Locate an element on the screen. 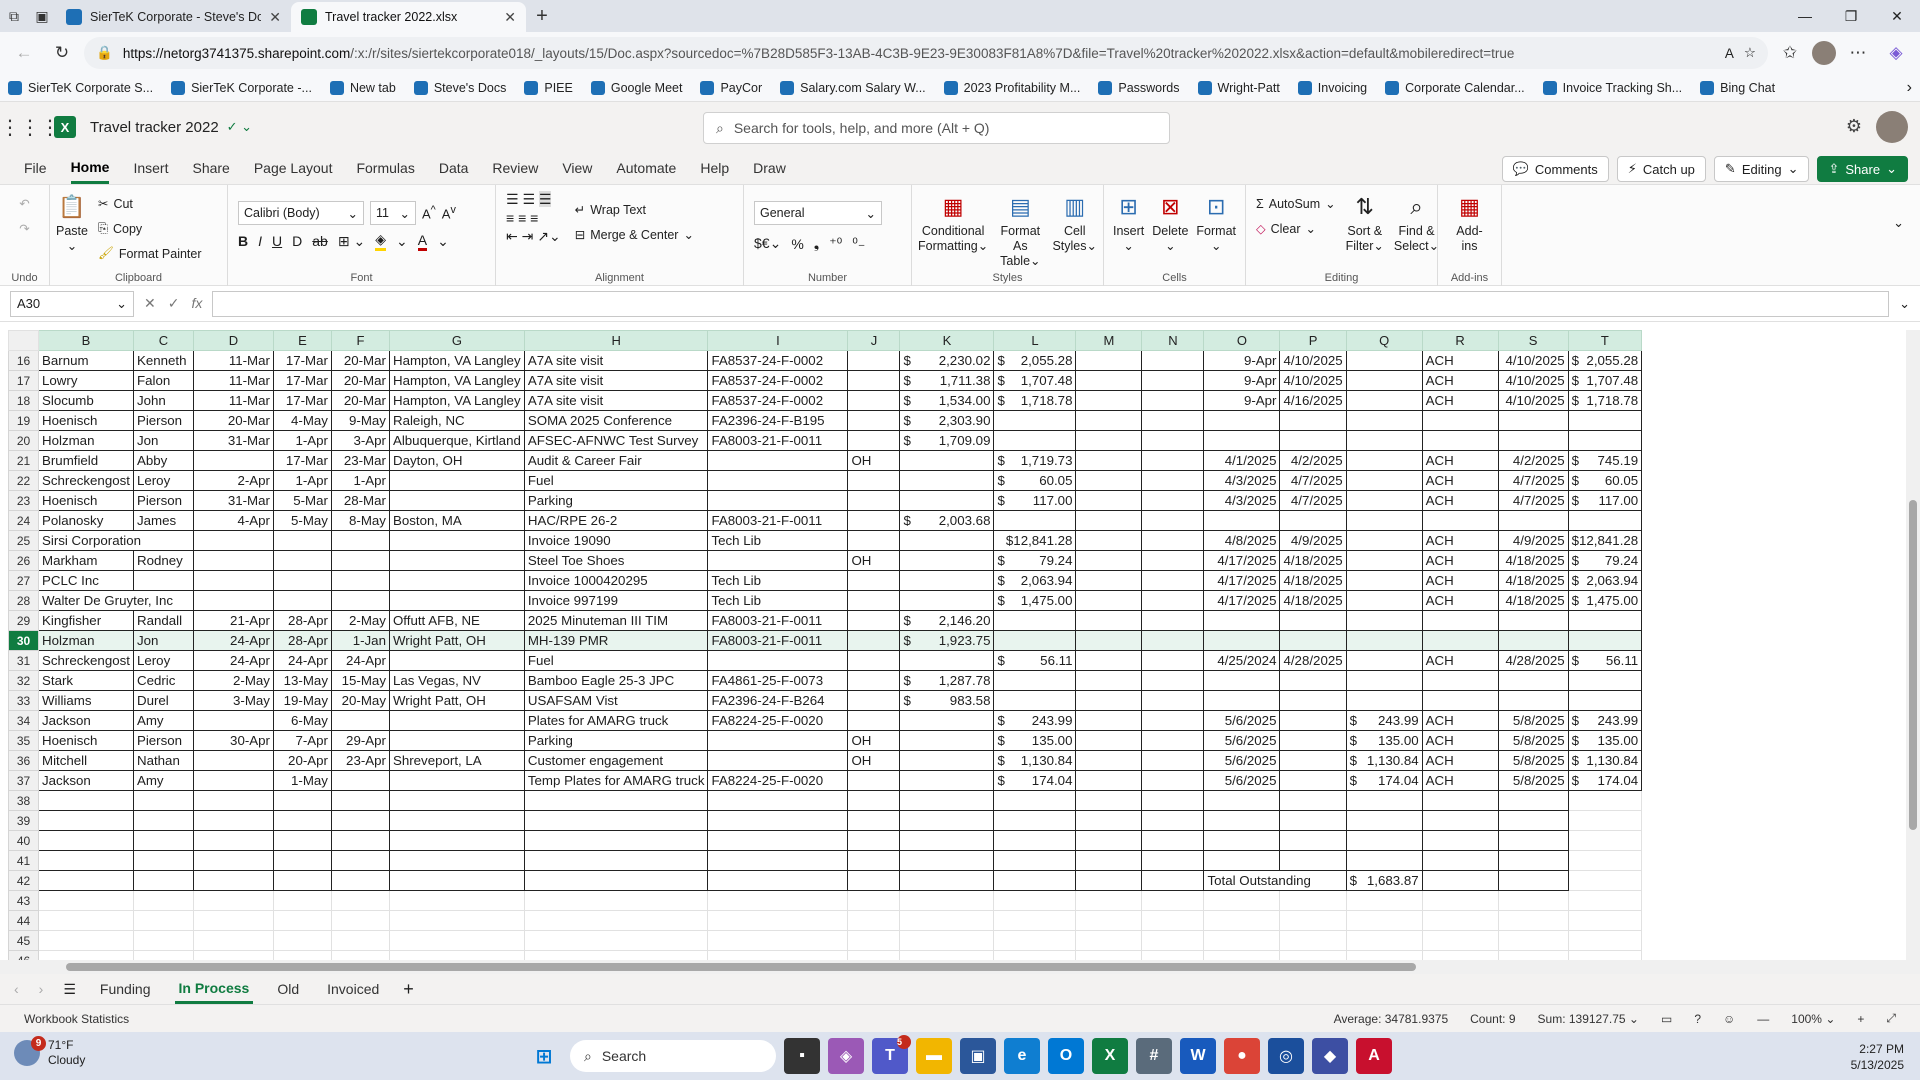 The height and width of the screenshot is (1080, 1920). cell: $2,230.02 is located at coordinates (947, 360).